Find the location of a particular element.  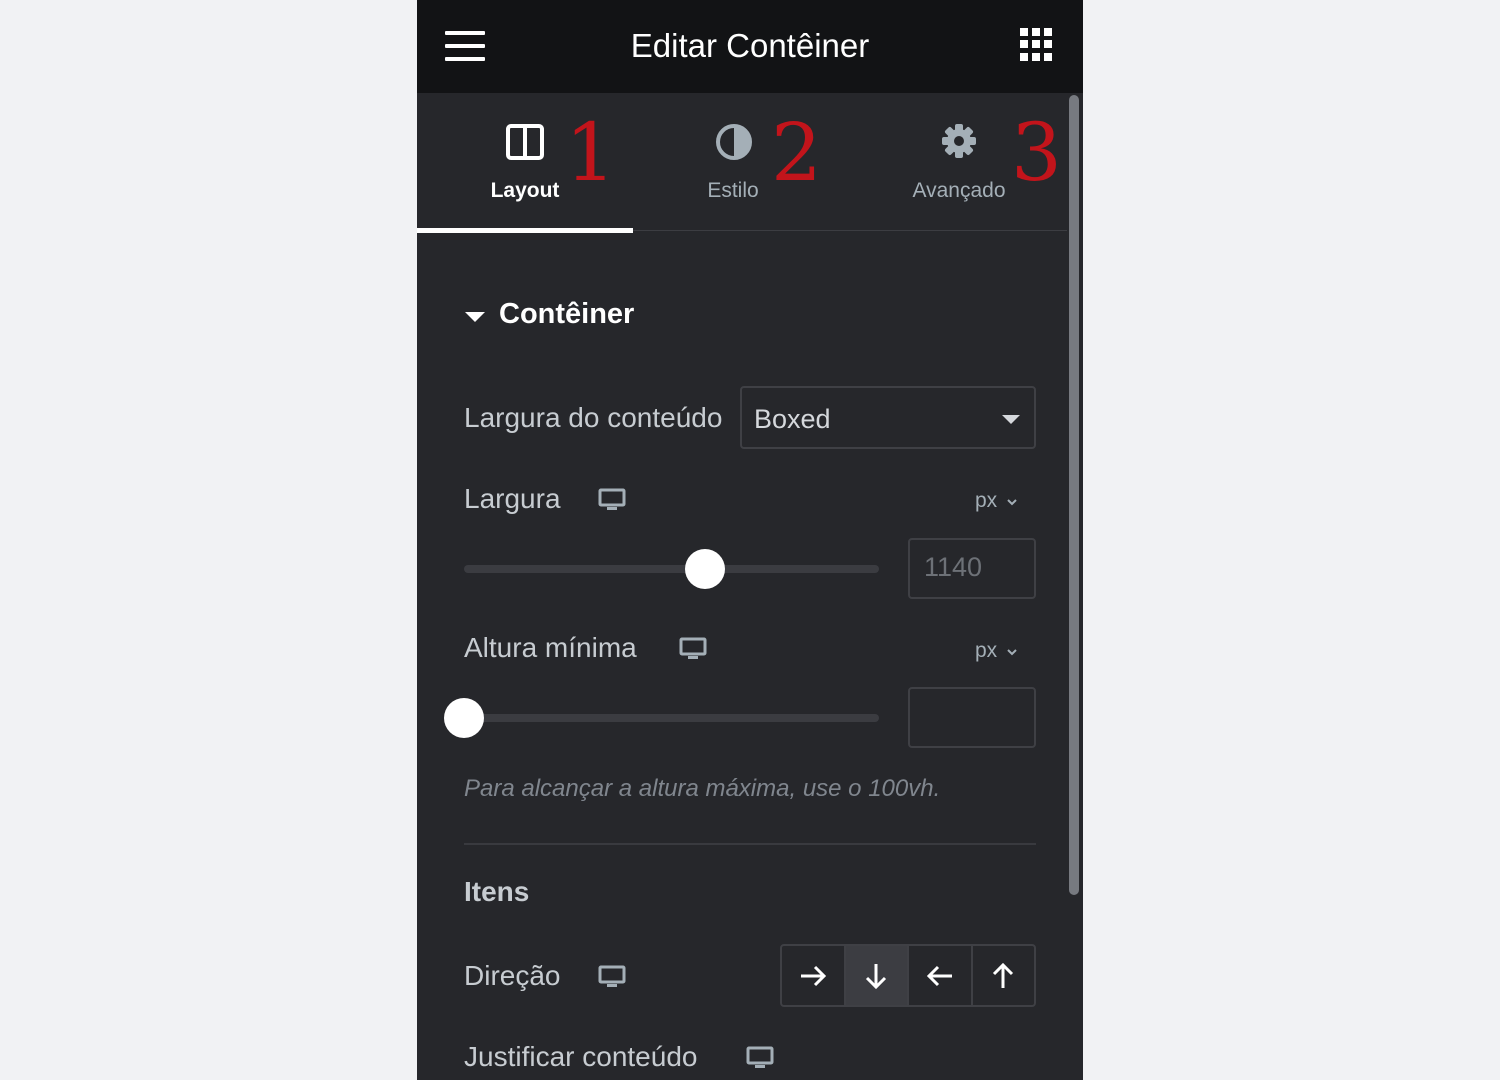

min-height-unit-select: px is located at coordinates (996, 651).